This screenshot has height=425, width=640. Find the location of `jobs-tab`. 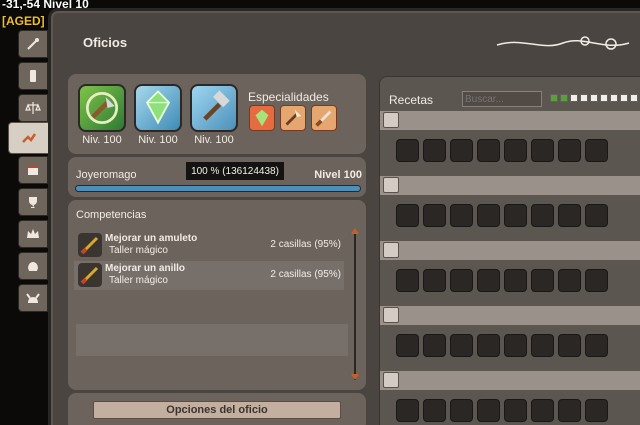

jobs-tab is located at coordinates (29, 138).